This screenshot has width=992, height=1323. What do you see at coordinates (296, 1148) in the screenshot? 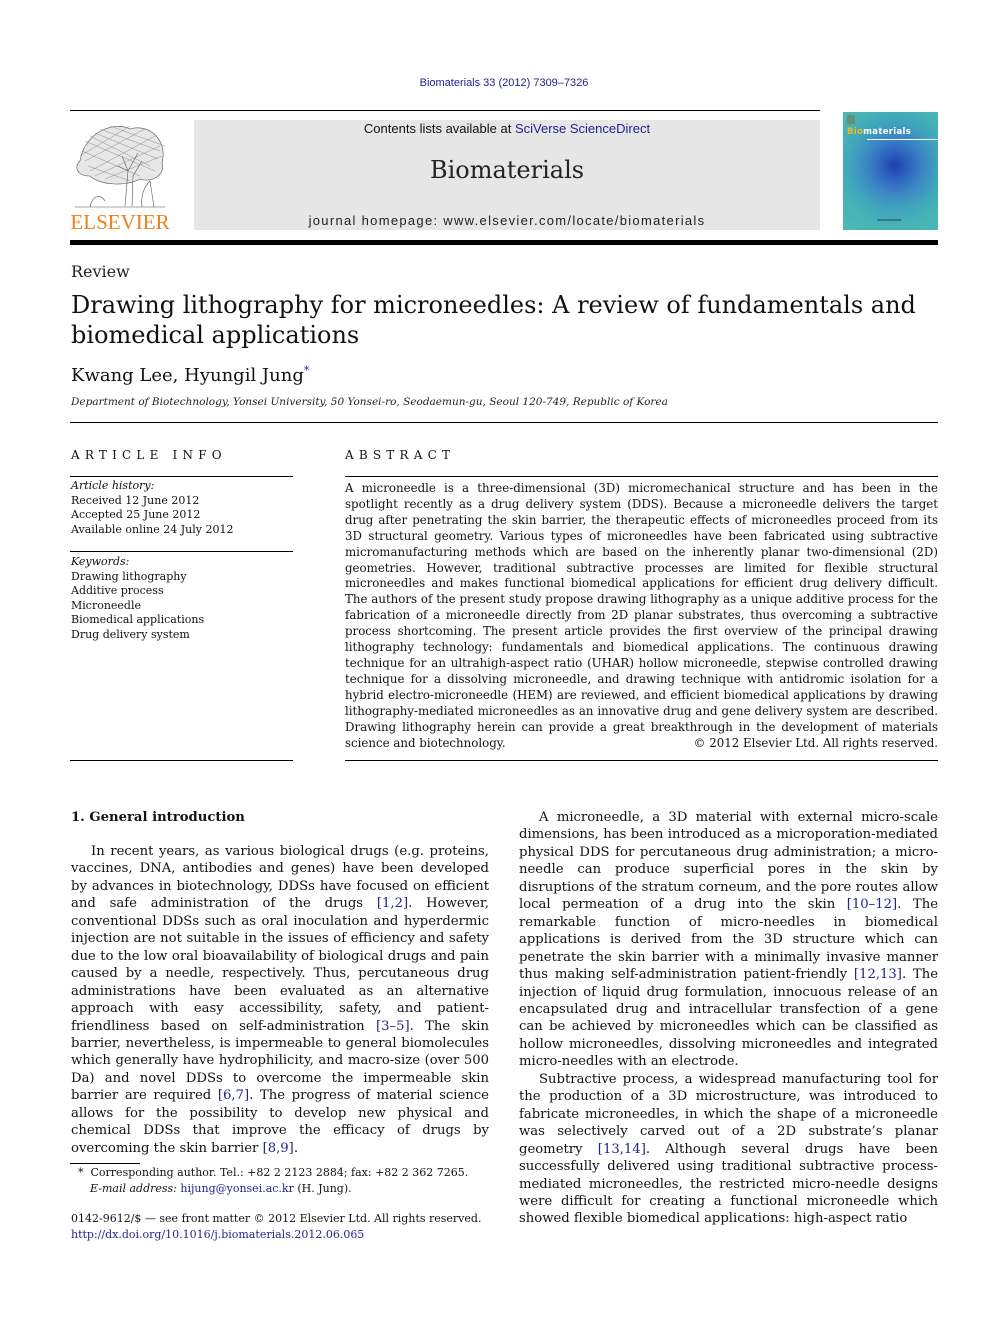
I see `paragraph-text: .` at bounding box center [296, 1148].